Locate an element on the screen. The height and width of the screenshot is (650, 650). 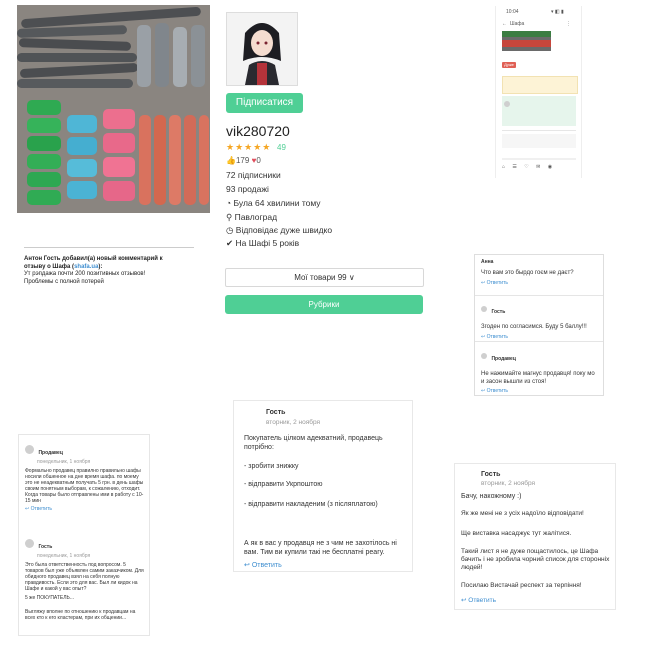
comment-line: Посилаю Вистачай респект за терпіння! is located at coordinates (521, 585).